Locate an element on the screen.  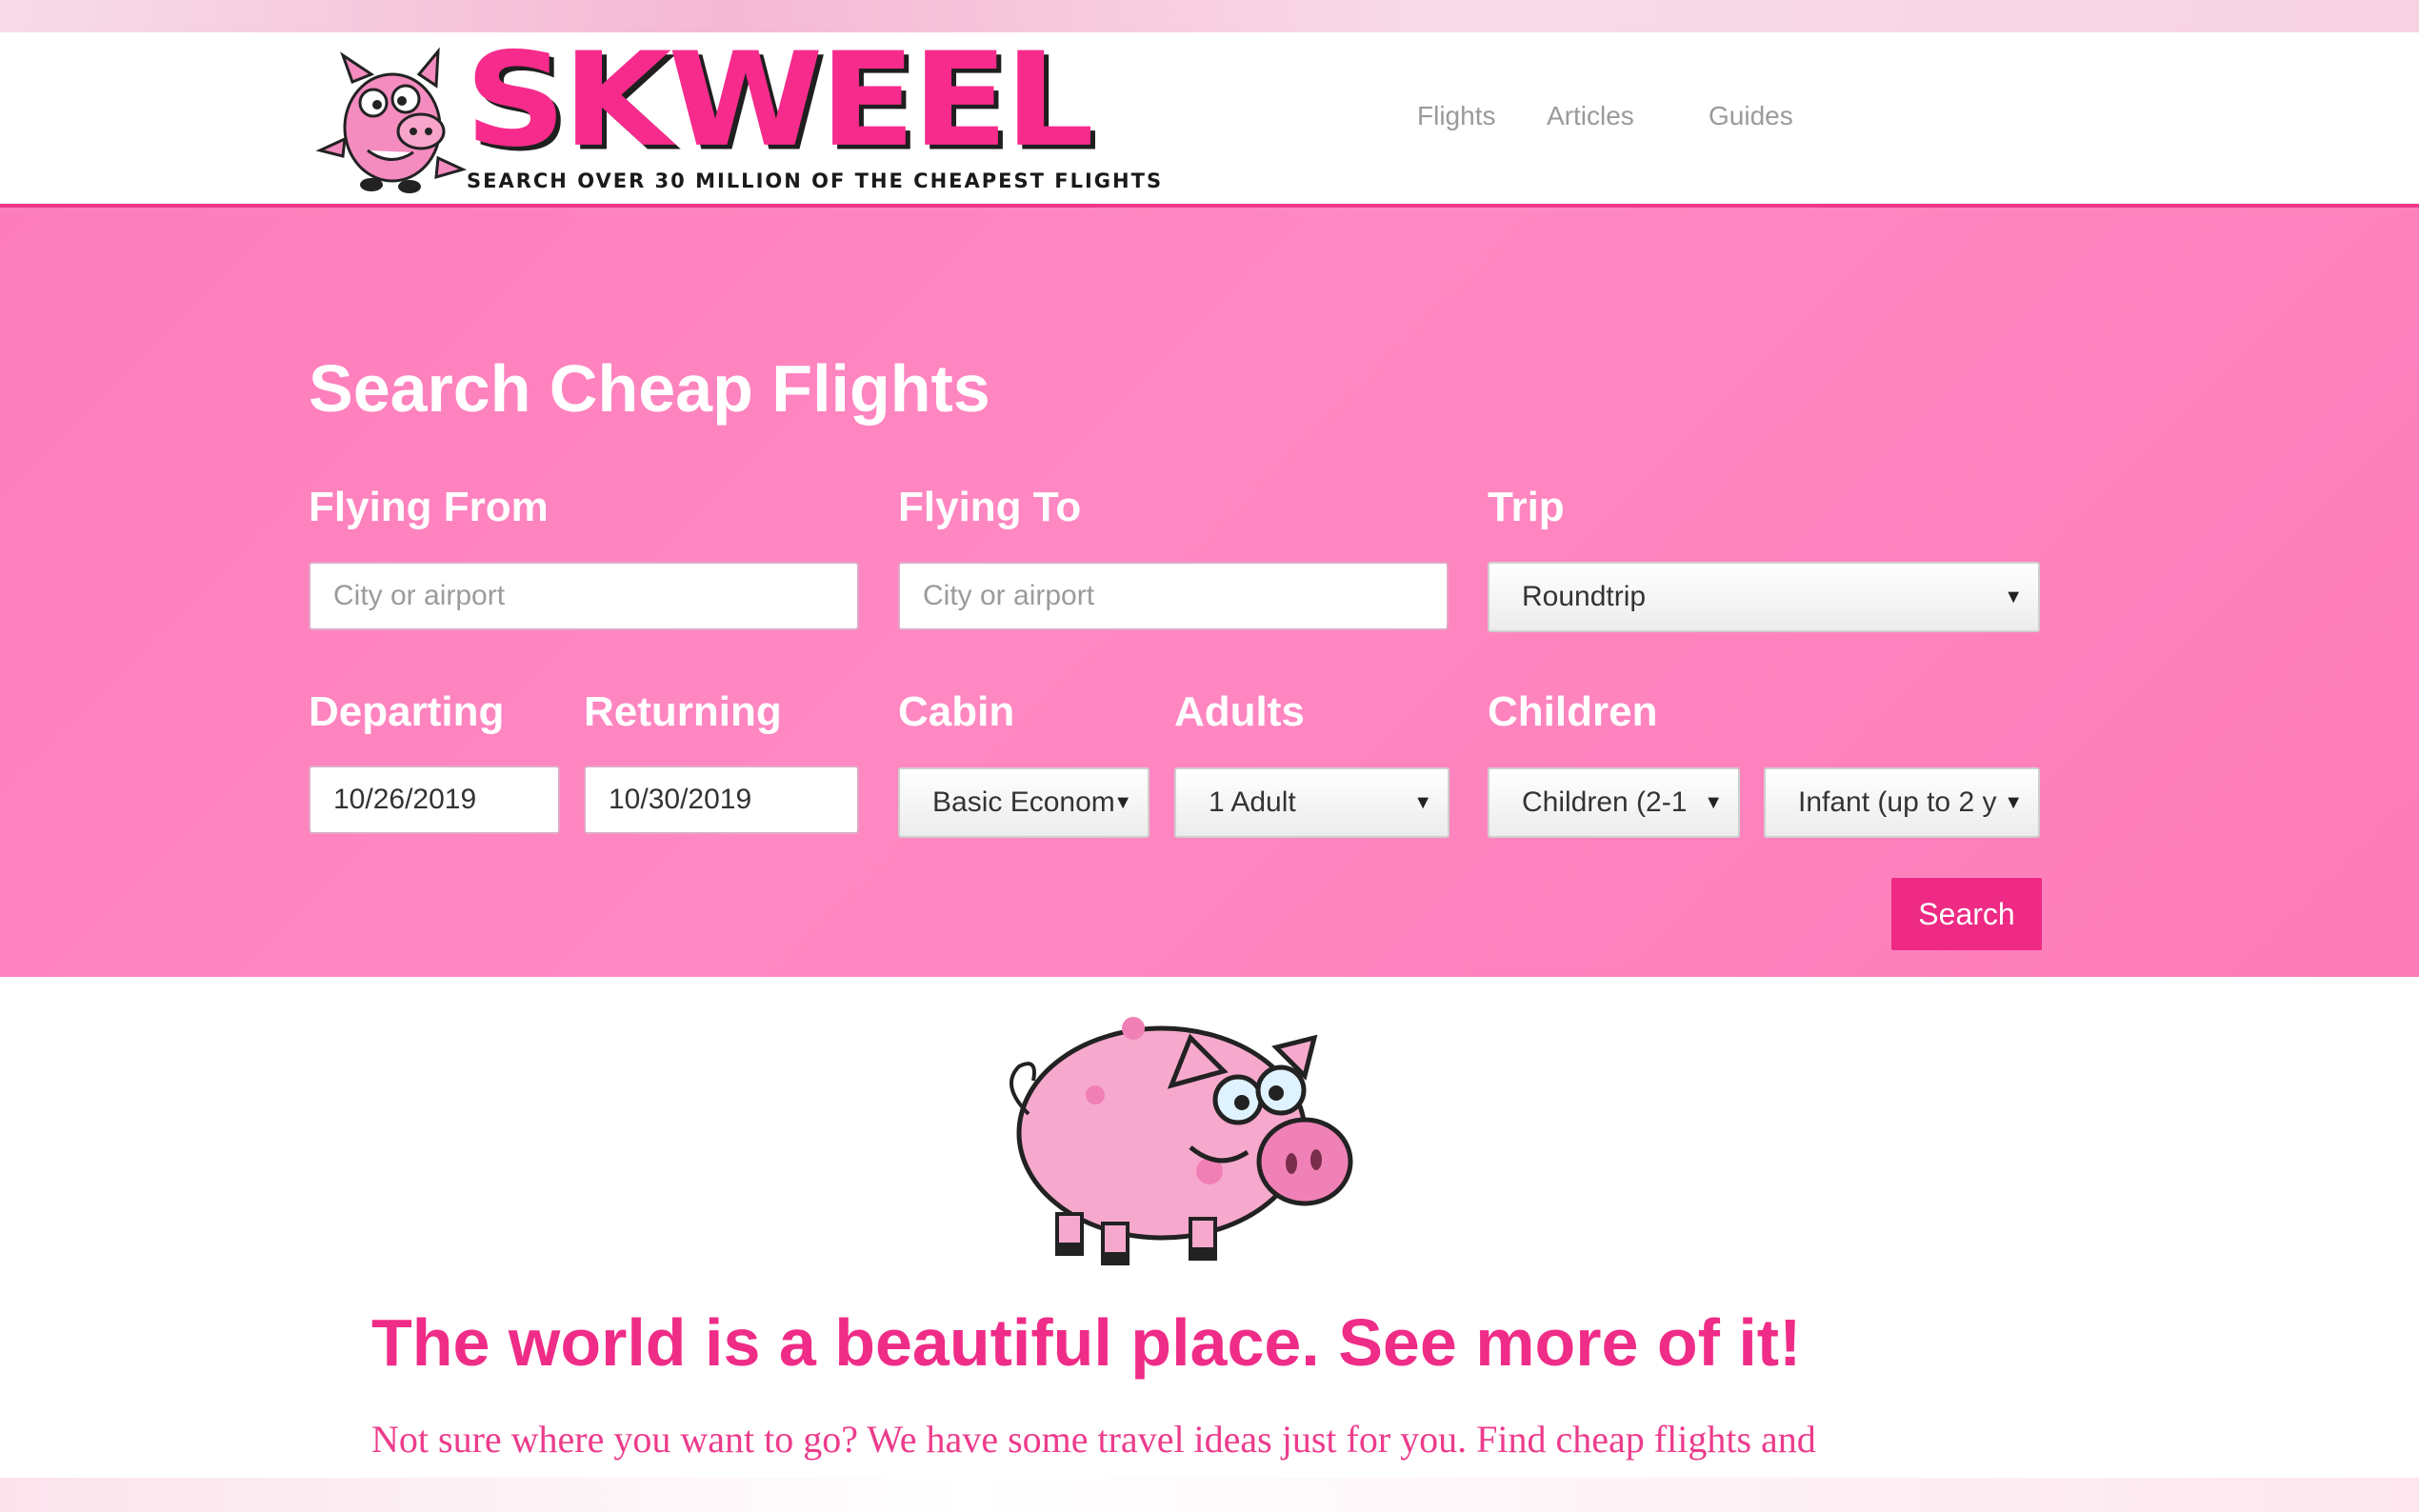
nav-item-articles: Articles is located at coordinates (1590, 116).